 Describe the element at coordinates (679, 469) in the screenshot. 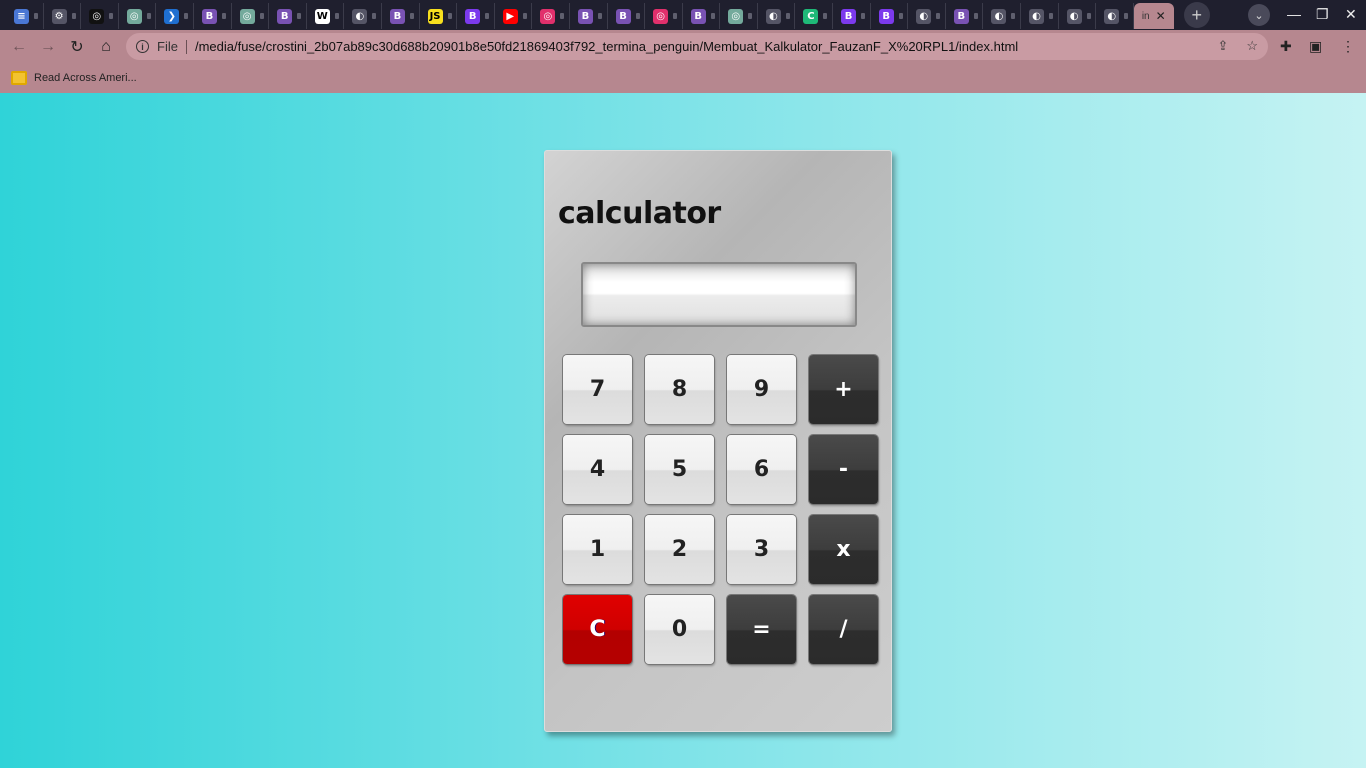

I see `key-5: 5` at that location.